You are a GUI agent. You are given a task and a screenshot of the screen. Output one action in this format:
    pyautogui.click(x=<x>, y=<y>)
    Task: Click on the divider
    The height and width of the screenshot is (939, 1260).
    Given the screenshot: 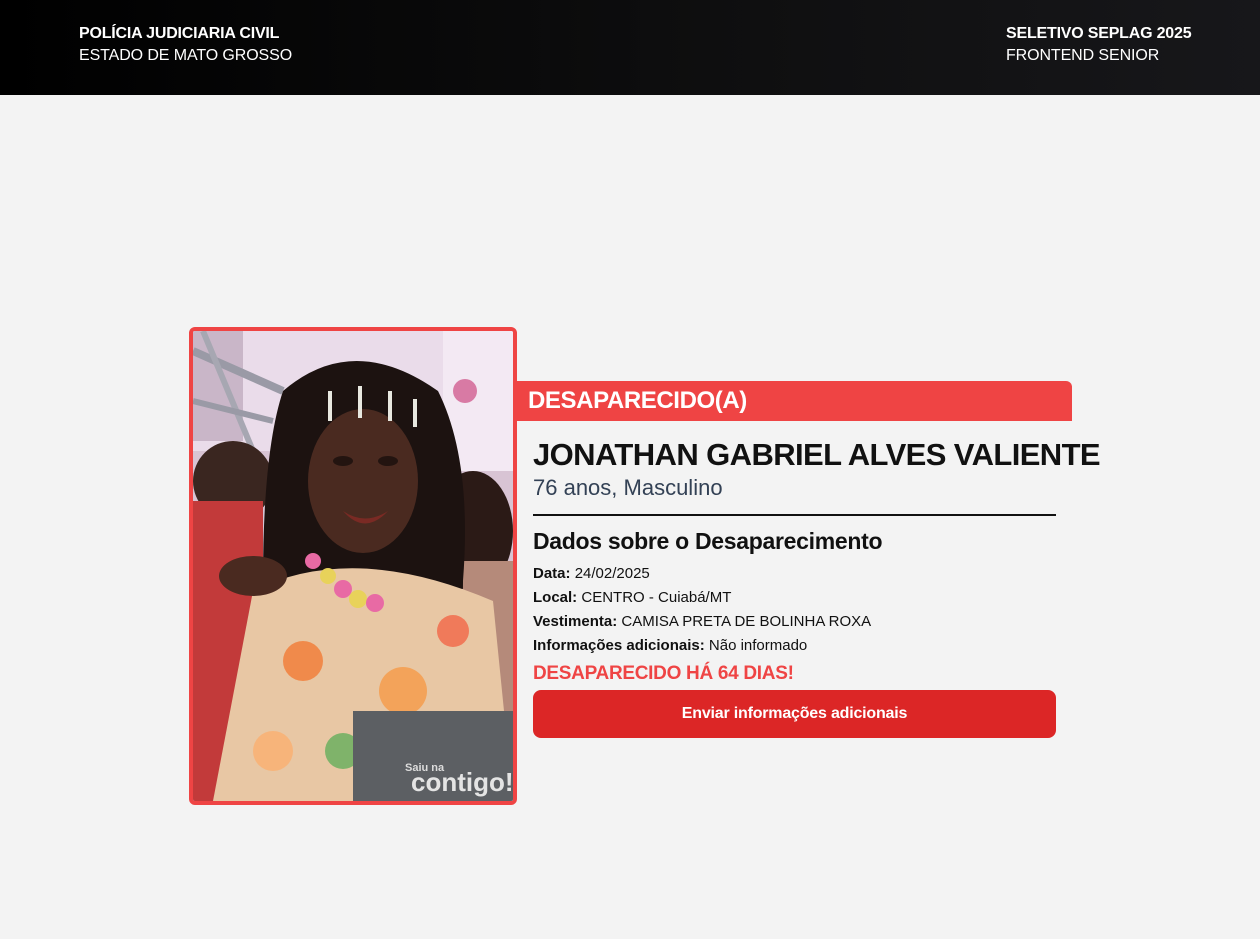 What is the action you would take?
    pyautogui.click(x=794, y=515)
    